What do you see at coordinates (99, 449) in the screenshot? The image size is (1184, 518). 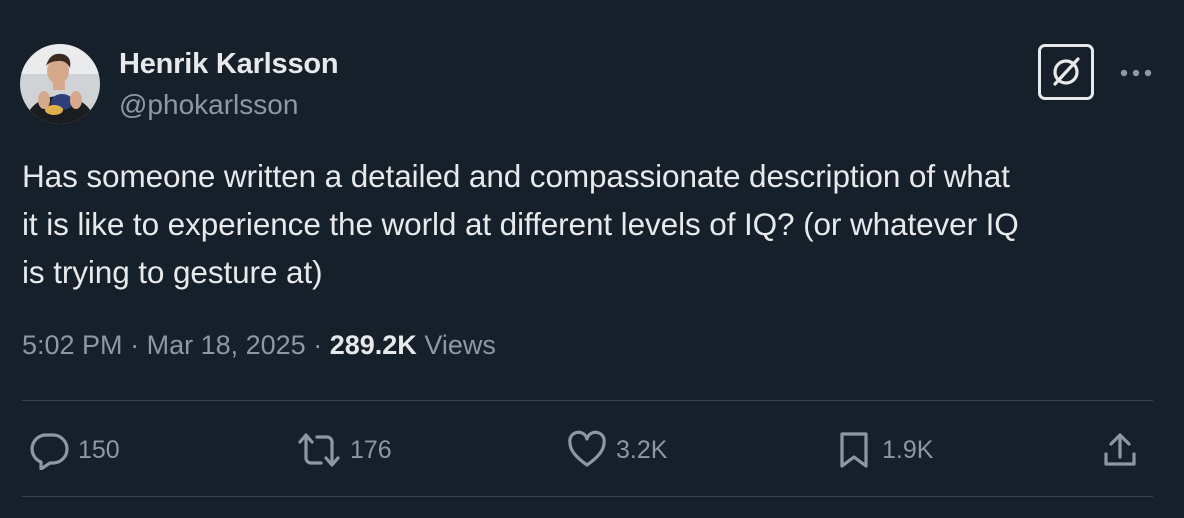 I see `reply-count: 150` at bounding box center [99, 449].